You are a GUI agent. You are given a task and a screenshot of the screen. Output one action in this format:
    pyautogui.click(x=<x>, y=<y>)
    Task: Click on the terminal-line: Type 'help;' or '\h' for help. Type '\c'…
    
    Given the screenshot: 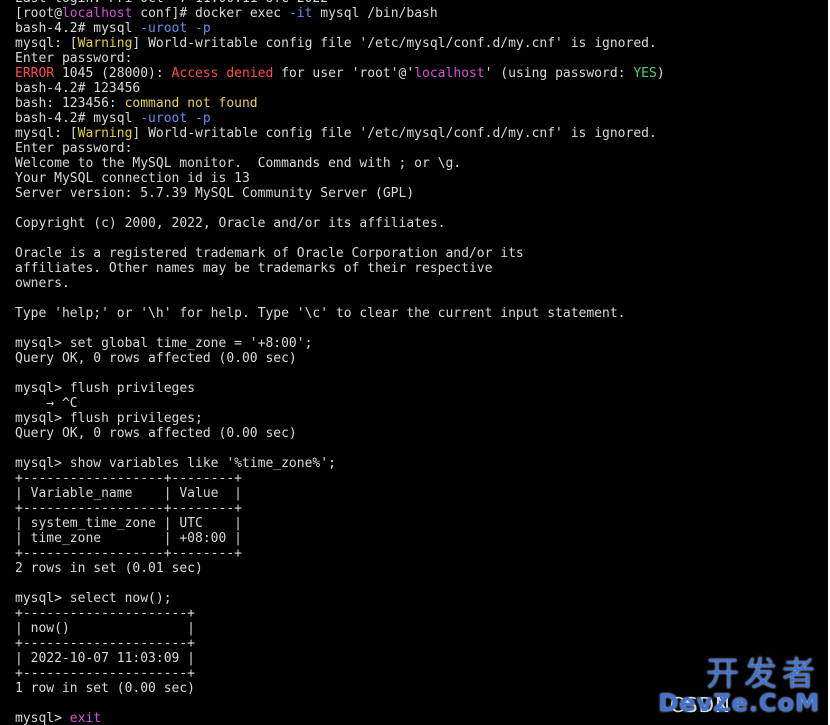 What is the action you would take?
    pyautogui.click(x=340, y=313)
    